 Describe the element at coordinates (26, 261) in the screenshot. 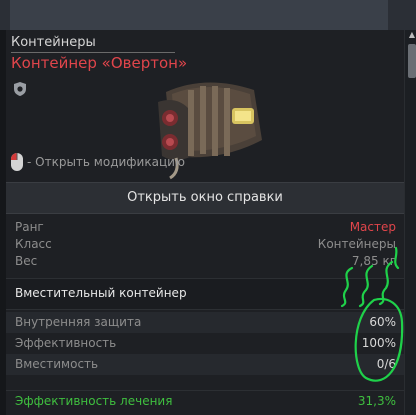

I see `stat-label: Вес` at that location.